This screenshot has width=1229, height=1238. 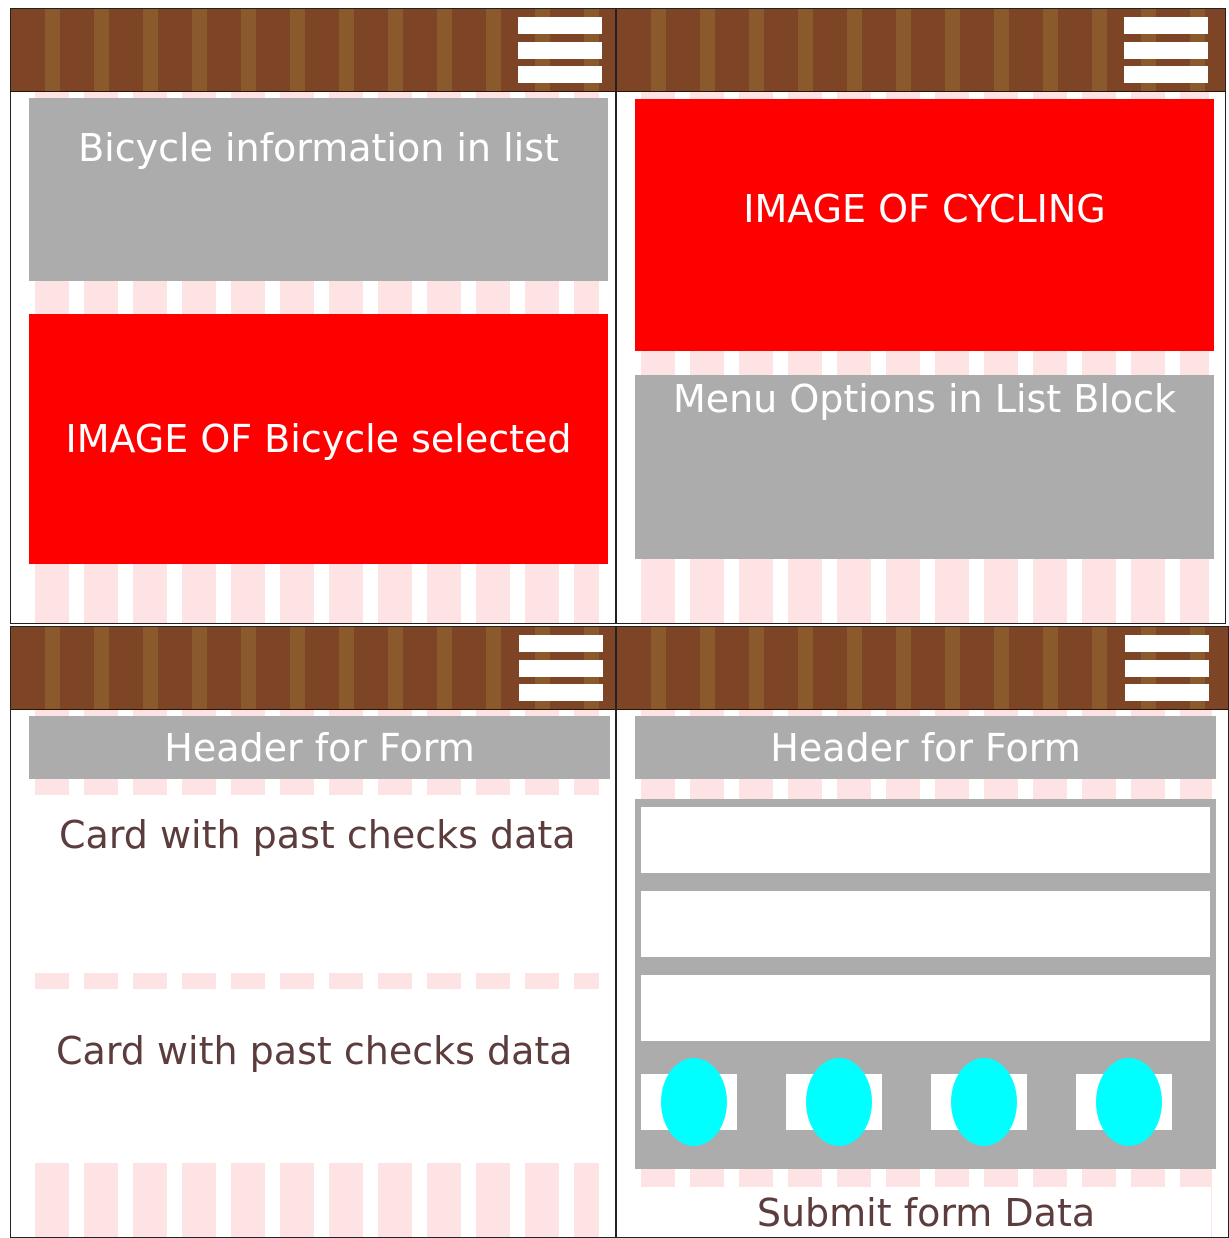 I want to click on submit-button: Submit form Data, so click(x=926, y=1212).